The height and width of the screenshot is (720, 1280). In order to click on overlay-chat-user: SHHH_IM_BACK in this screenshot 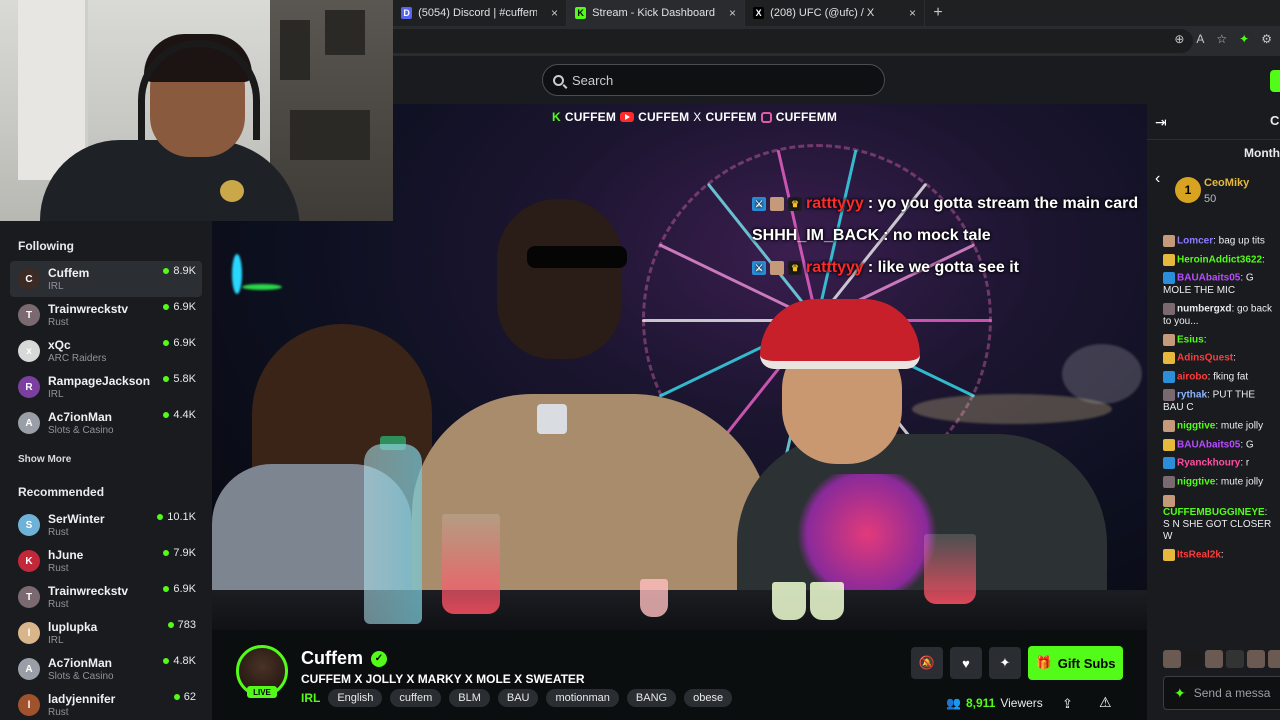, I will do `click(816, 235)`.